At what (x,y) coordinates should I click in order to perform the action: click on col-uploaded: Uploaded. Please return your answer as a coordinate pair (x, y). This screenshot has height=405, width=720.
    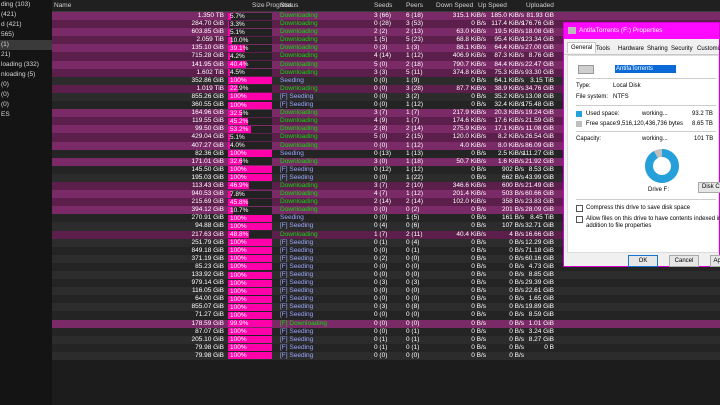
    Looking at the image, I should click on (540, 5).